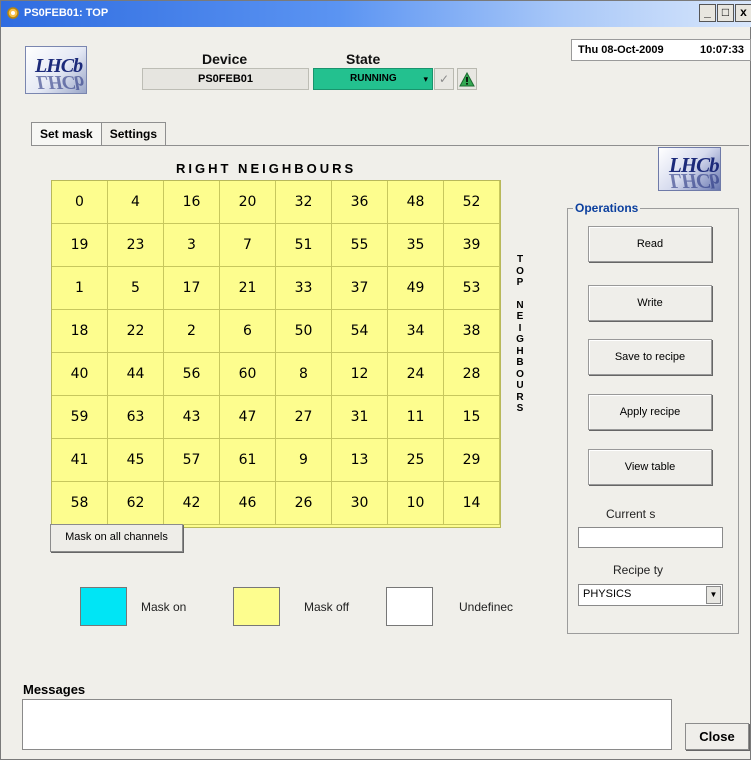  Describe the element at coordinates (416, 503) in the screenshot. I see `channel-cell: 10` at that location.